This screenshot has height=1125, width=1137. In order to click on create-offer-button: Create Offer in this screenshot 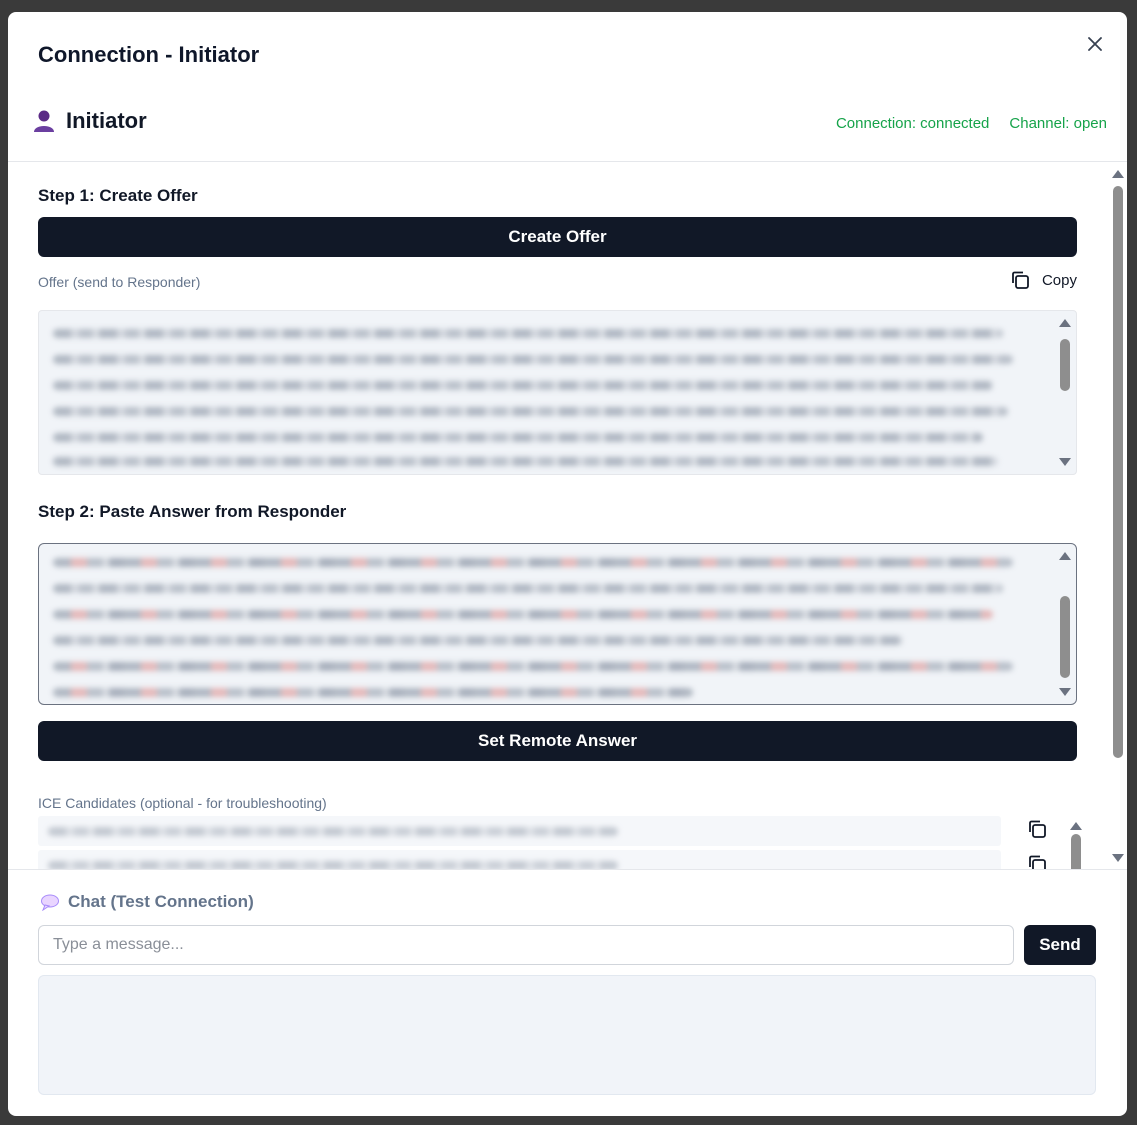, I will do `click(557, 237)`.